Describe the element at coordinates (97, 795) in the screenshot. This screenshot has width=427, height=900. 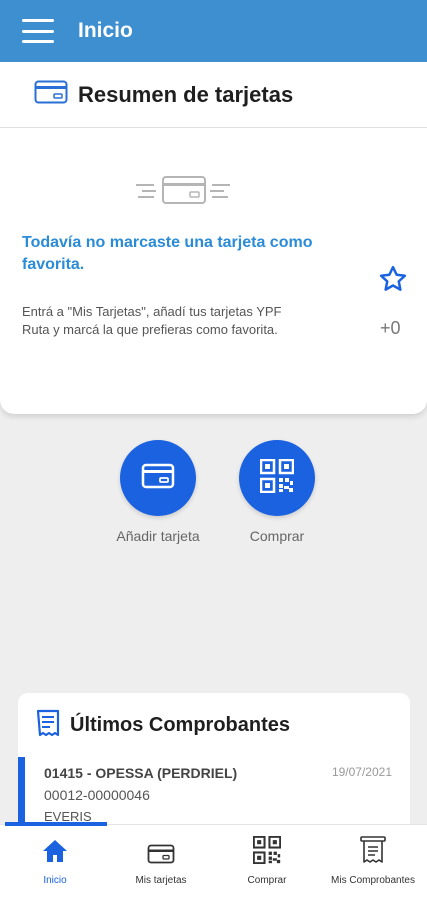
I see `receipt-number: 00012-00000046` at that location.